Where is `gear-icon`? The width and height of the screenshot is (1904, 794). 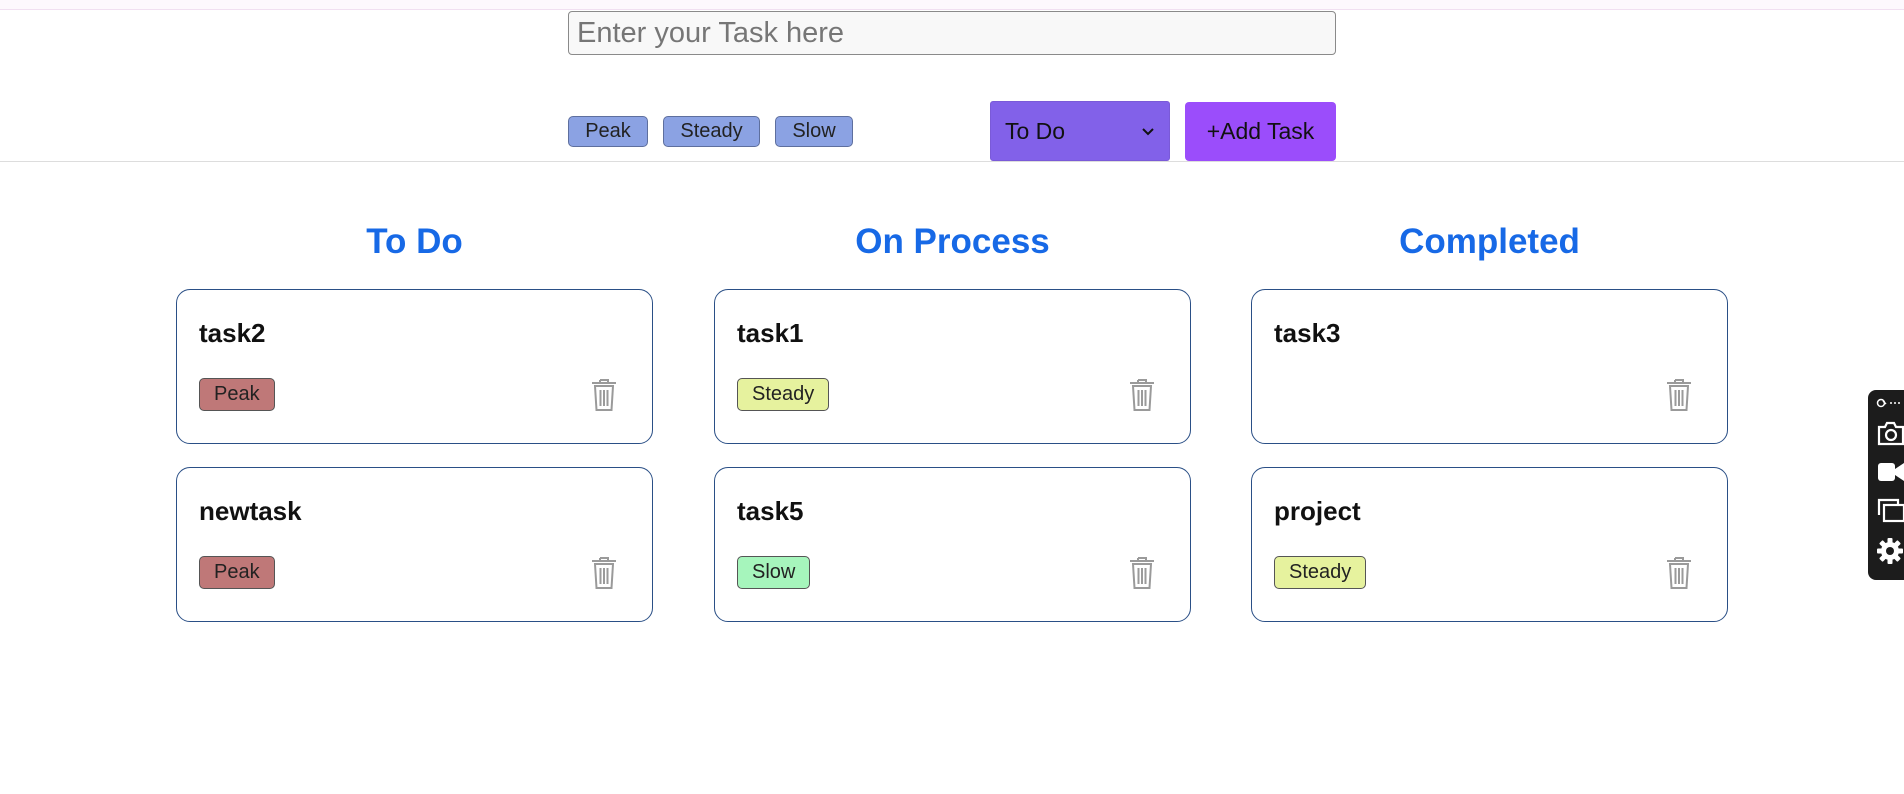 gear-icon is located at coordinates (1890, 553).